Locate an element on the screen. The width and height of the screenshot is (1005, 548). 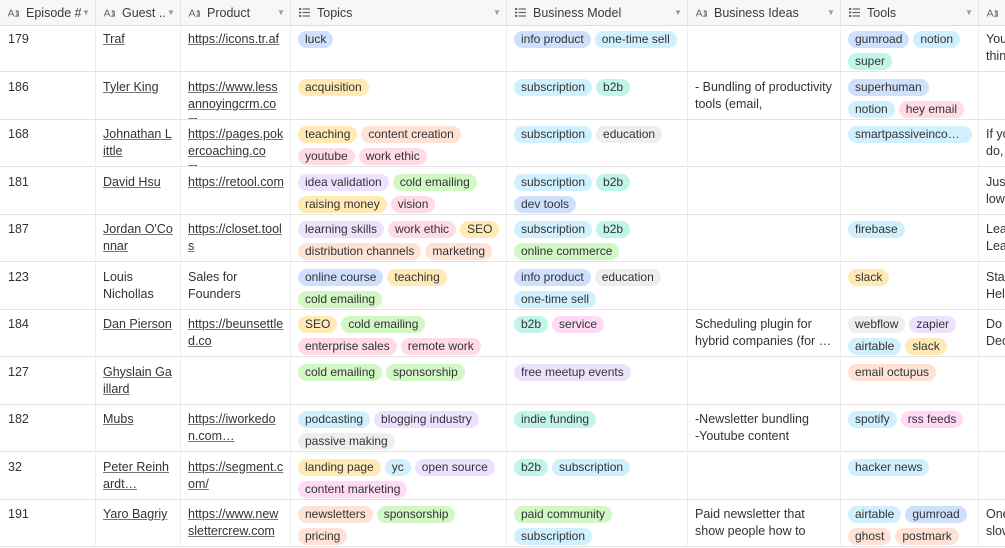
guest-cell: Dan Pierson is located at coordinates (138, 333).